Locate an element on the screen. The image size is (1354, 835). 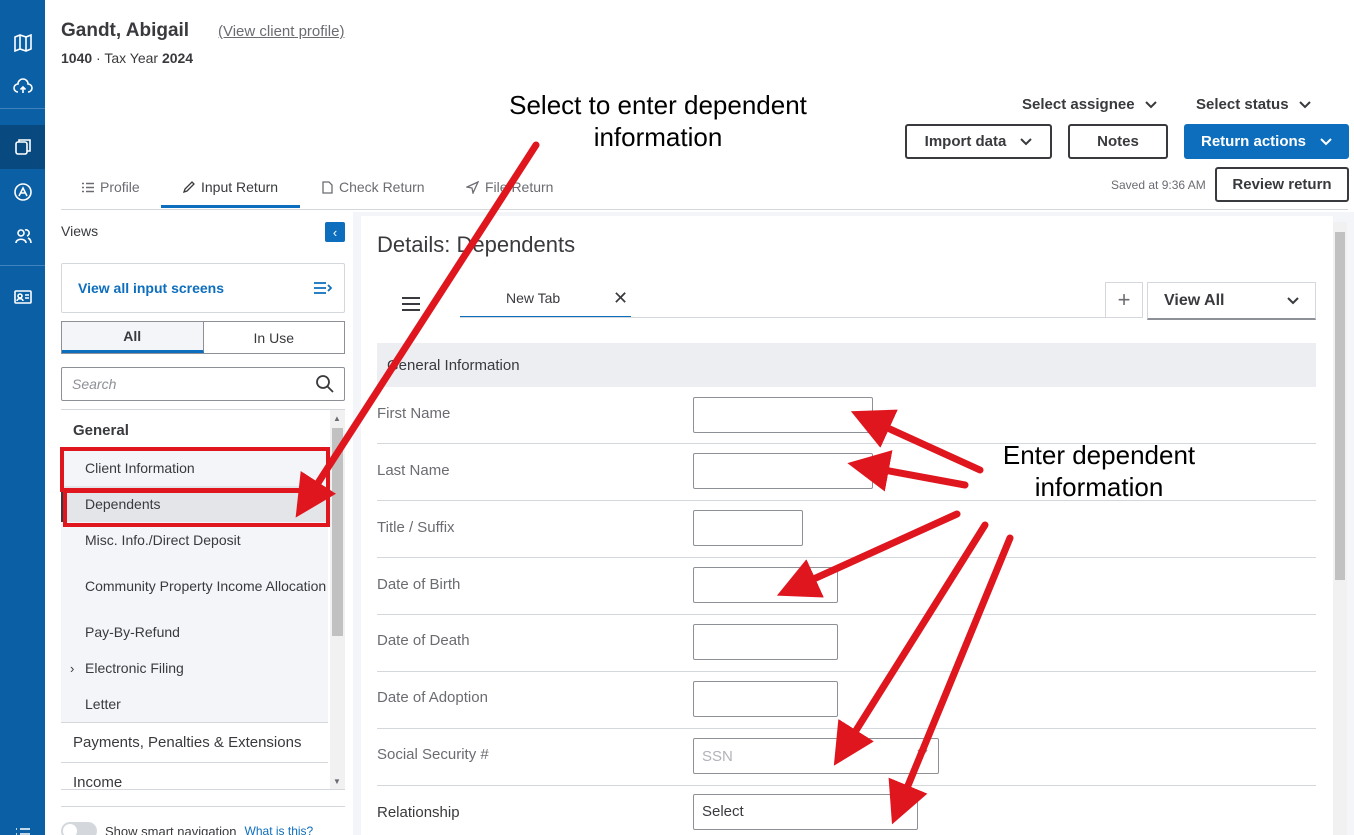
tabs-divider is located at coordinates (704, 209).